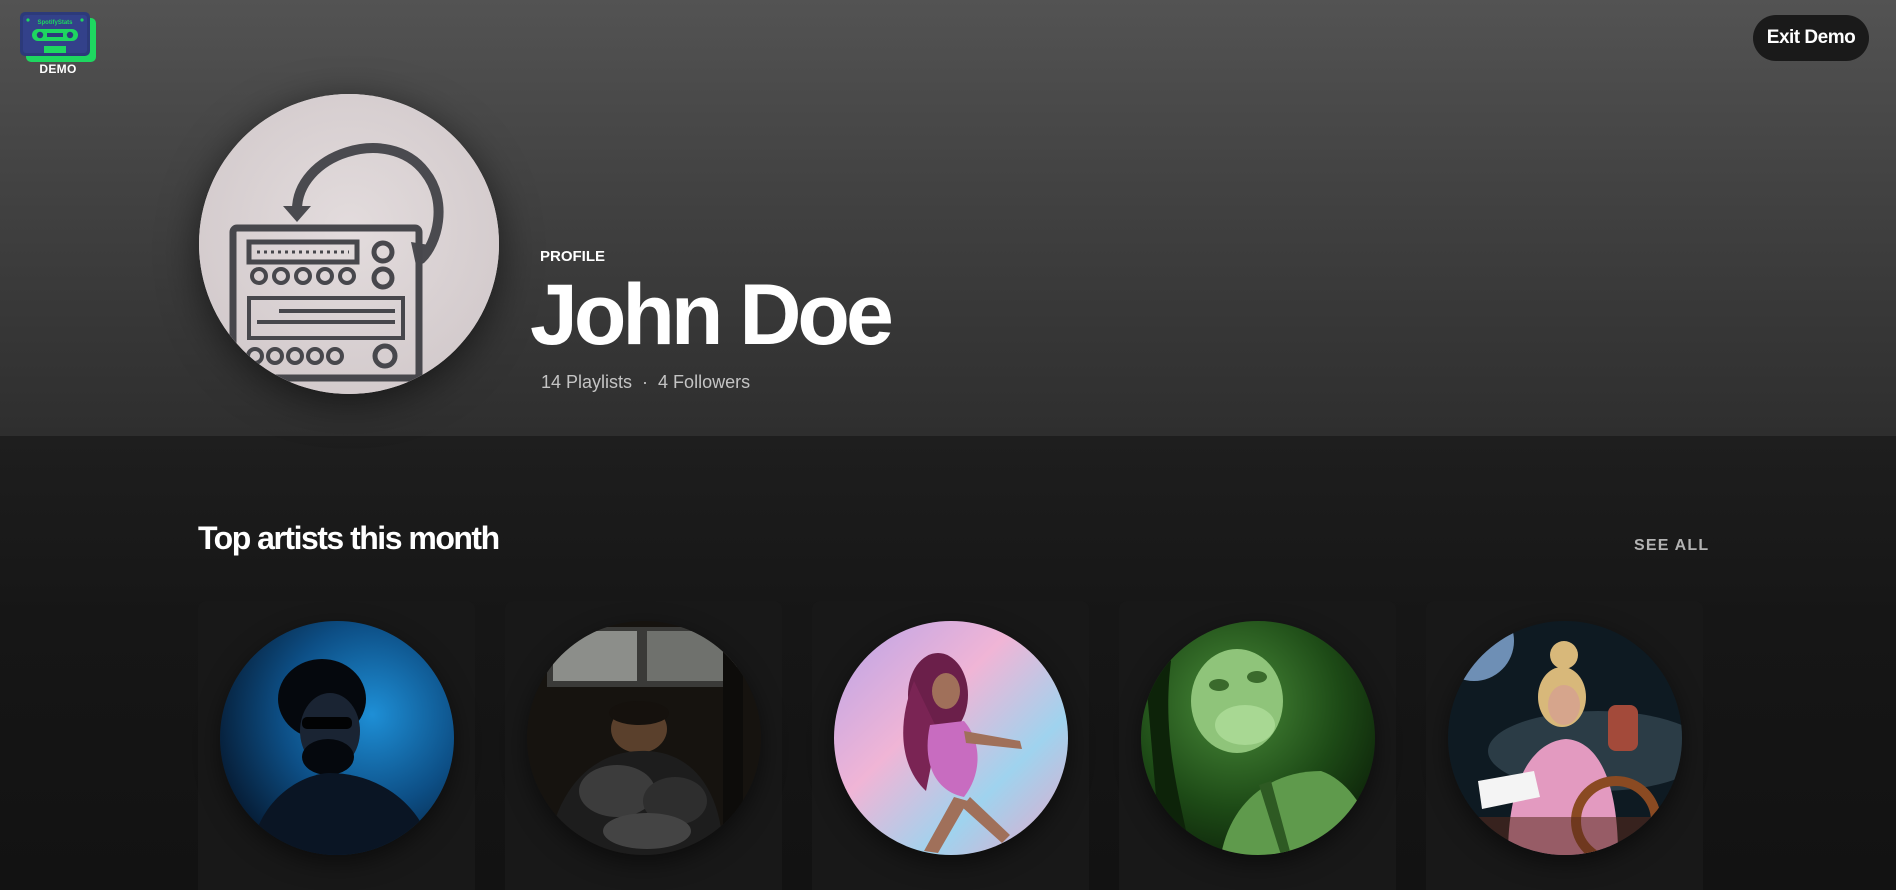  What do you see at coordinates (1671, 546) in the screenshot?
I see `see-all-link: SEE ALL` at bounding box center [1671, 546].